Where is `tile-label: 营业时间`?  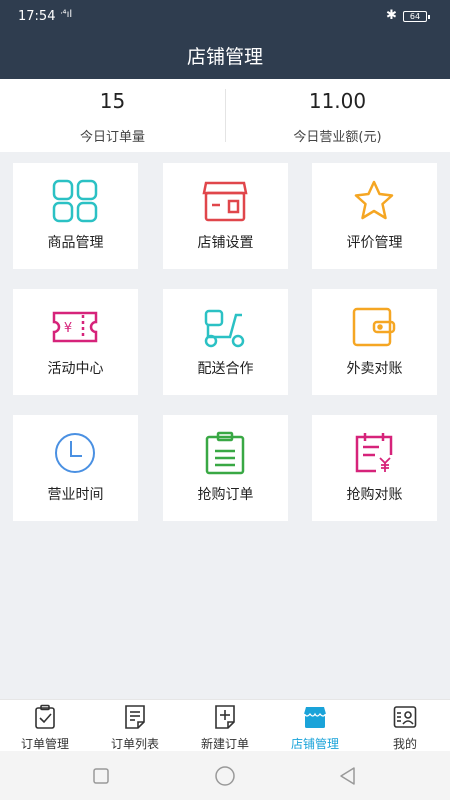
tile-label: 营业时间 is located at coordinates (75, 495).